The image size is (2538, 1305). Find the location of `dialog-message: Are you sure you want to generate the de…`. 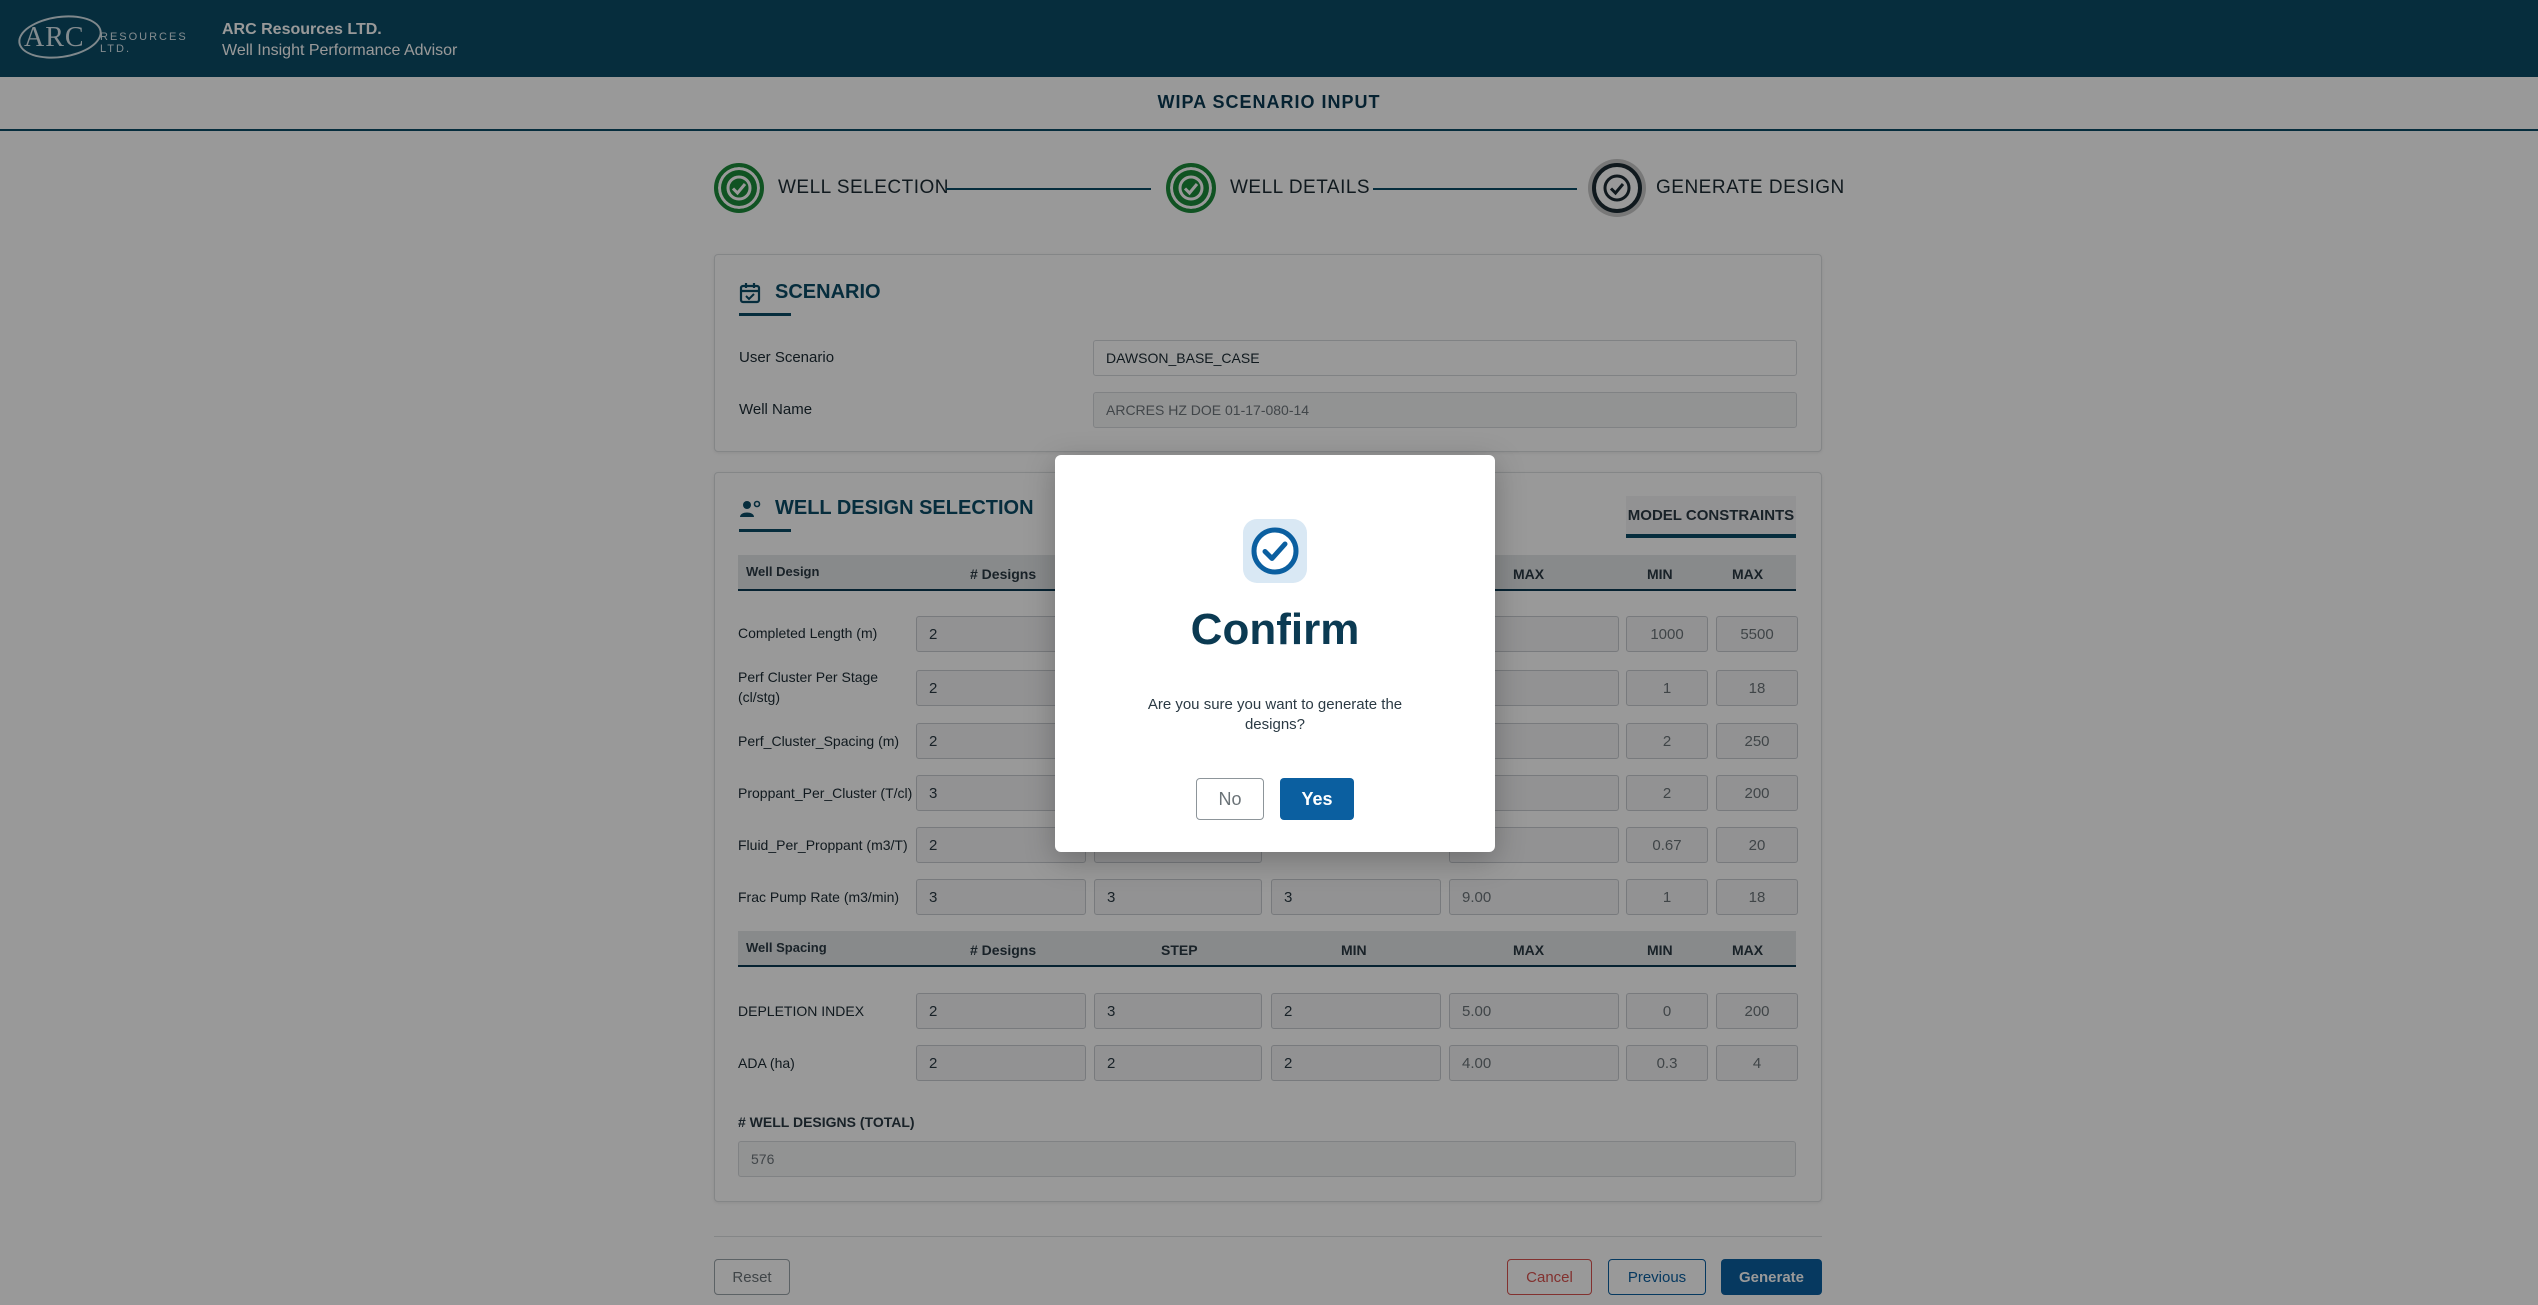

dialog-message: Are you sure you want to generate the de… is located at coordinates (1275, 714).